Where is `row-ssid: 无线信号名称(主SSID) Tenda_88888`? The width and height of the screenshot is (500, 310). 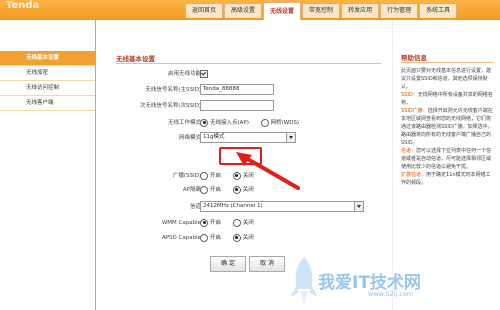 row-ssid: 无线信号名称(主SSID) Tenda_88888 is located at coordinates (241, 90).